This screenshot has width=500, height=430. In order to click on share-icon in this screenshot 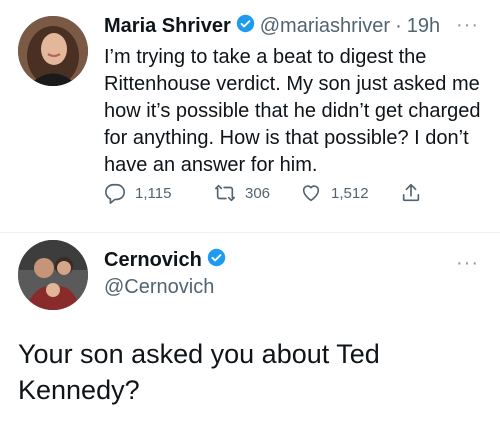, I will do `click(411, 193)`.